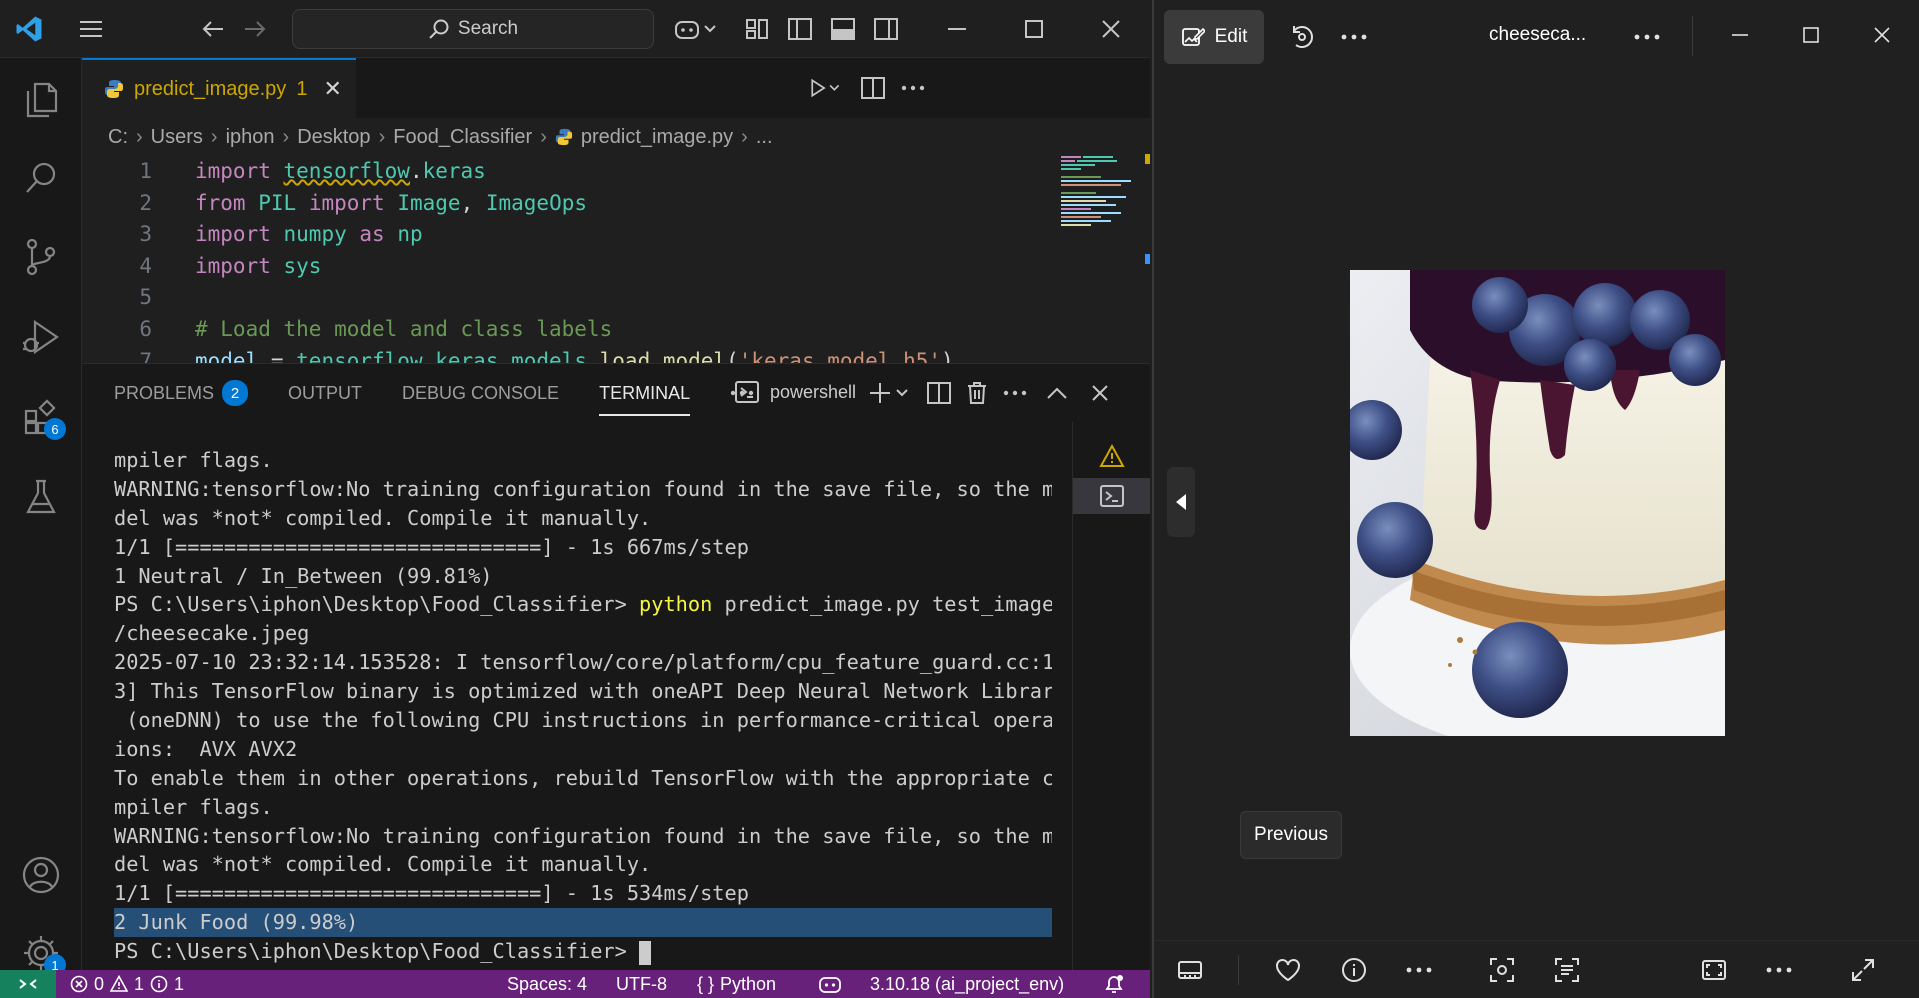 Image resolution: width=1919 pixels, height=998 pixels. Describe the element at coordinates (1536, 969) in the screenshot. I see `photo-toolbar` at that location.